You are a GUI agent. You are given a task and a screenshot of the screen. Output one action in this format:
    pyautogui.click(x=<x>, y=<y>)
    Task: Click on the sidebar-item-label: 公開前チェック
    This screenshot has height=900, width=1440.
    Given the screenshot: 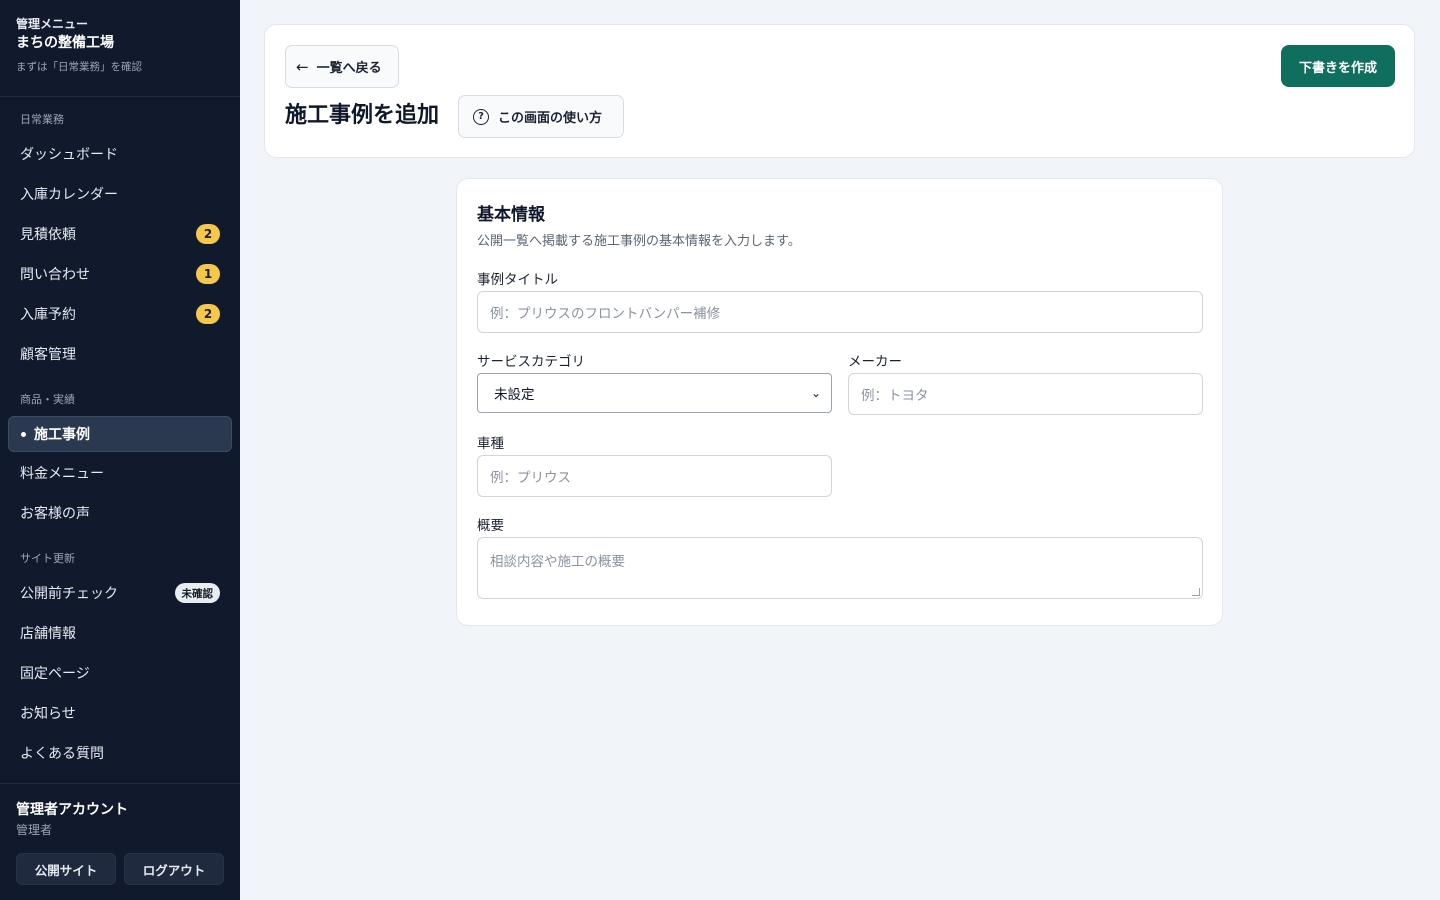 What is the action you would take?
    pyautogui.click(x=69, y=594)
    